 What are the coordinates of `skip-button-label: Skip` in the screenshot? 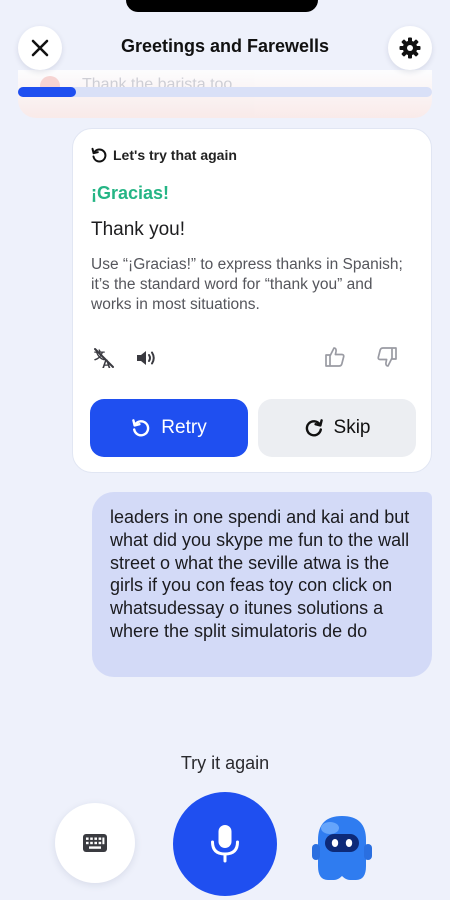 It's located at (352, 427).